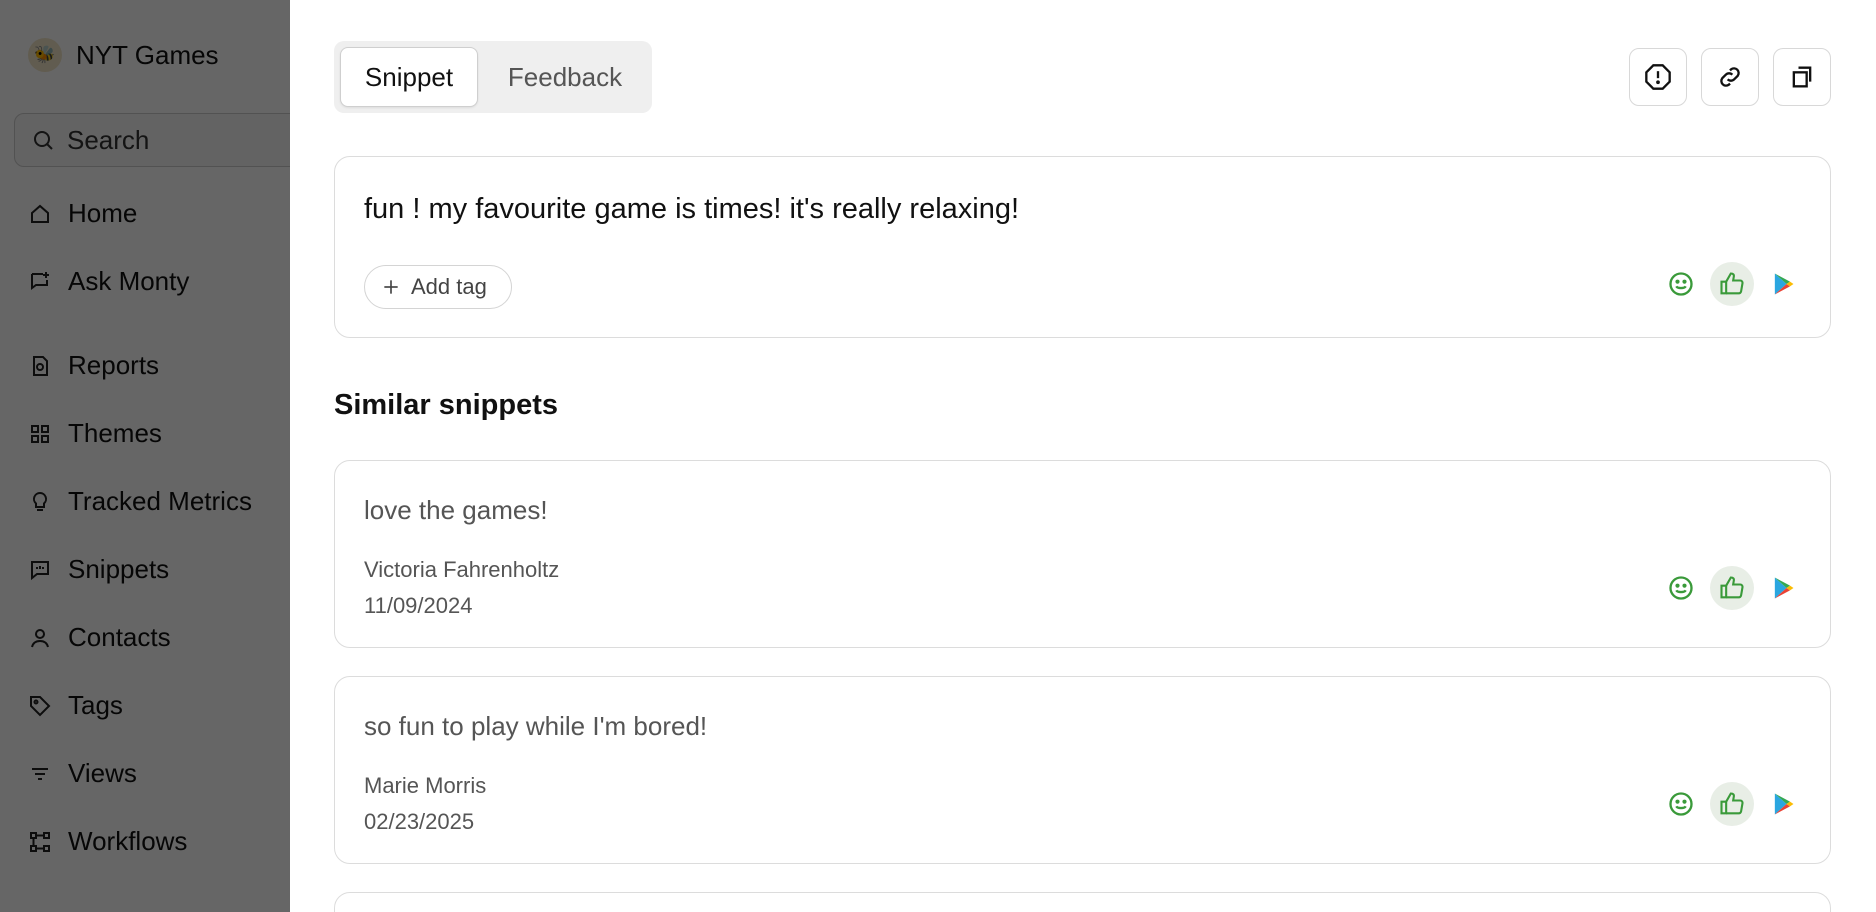 This screenshot has height=912, width=1876. What do you see at coordinates (119, 569) in the screenshot?
I see `sidebar-item-label: Snippets` at bounding box center [119, 569].